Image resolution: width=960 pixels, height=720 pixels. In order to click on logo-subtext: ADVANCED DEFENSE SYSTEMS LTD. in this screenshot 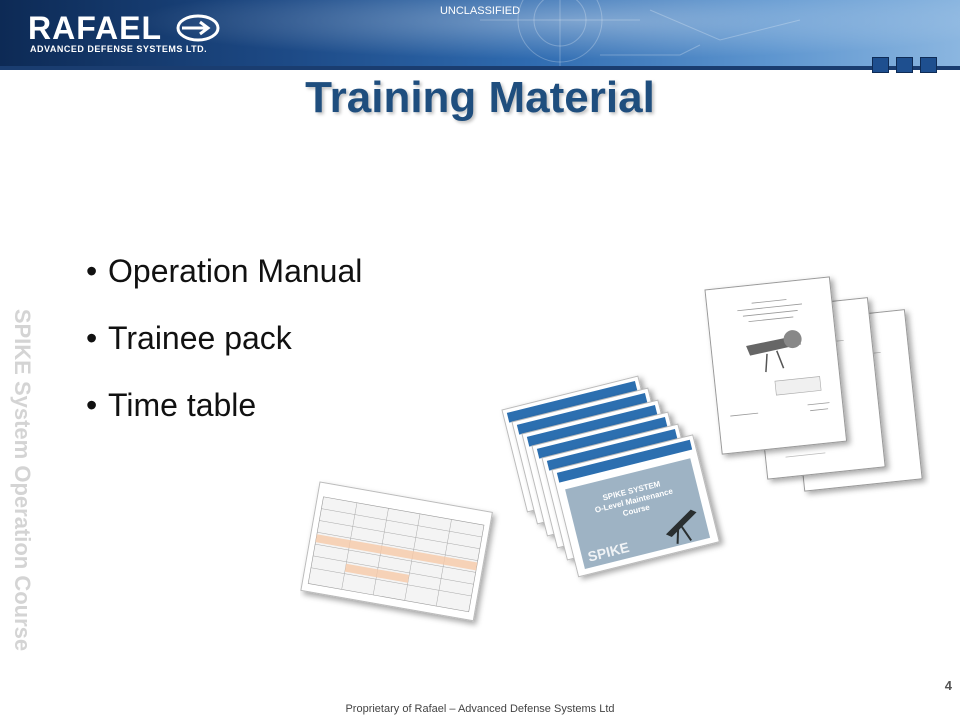, I will do `click(119, 49)`.